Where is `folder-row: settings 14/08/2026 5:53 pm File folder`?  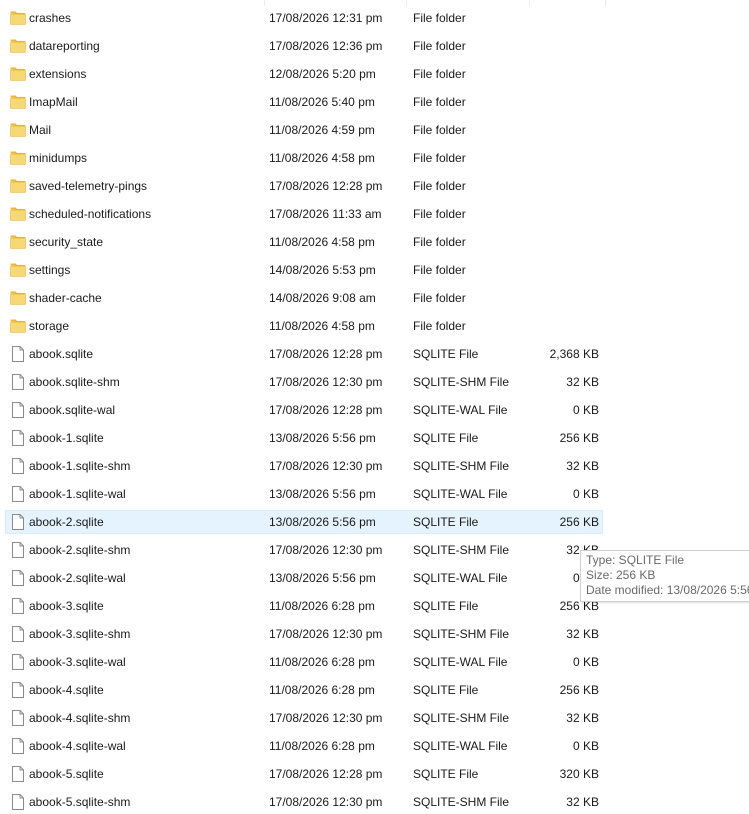 folder-row: settings 14/08/2026 5:53 pm File folder is located at coordinates (304, 270).